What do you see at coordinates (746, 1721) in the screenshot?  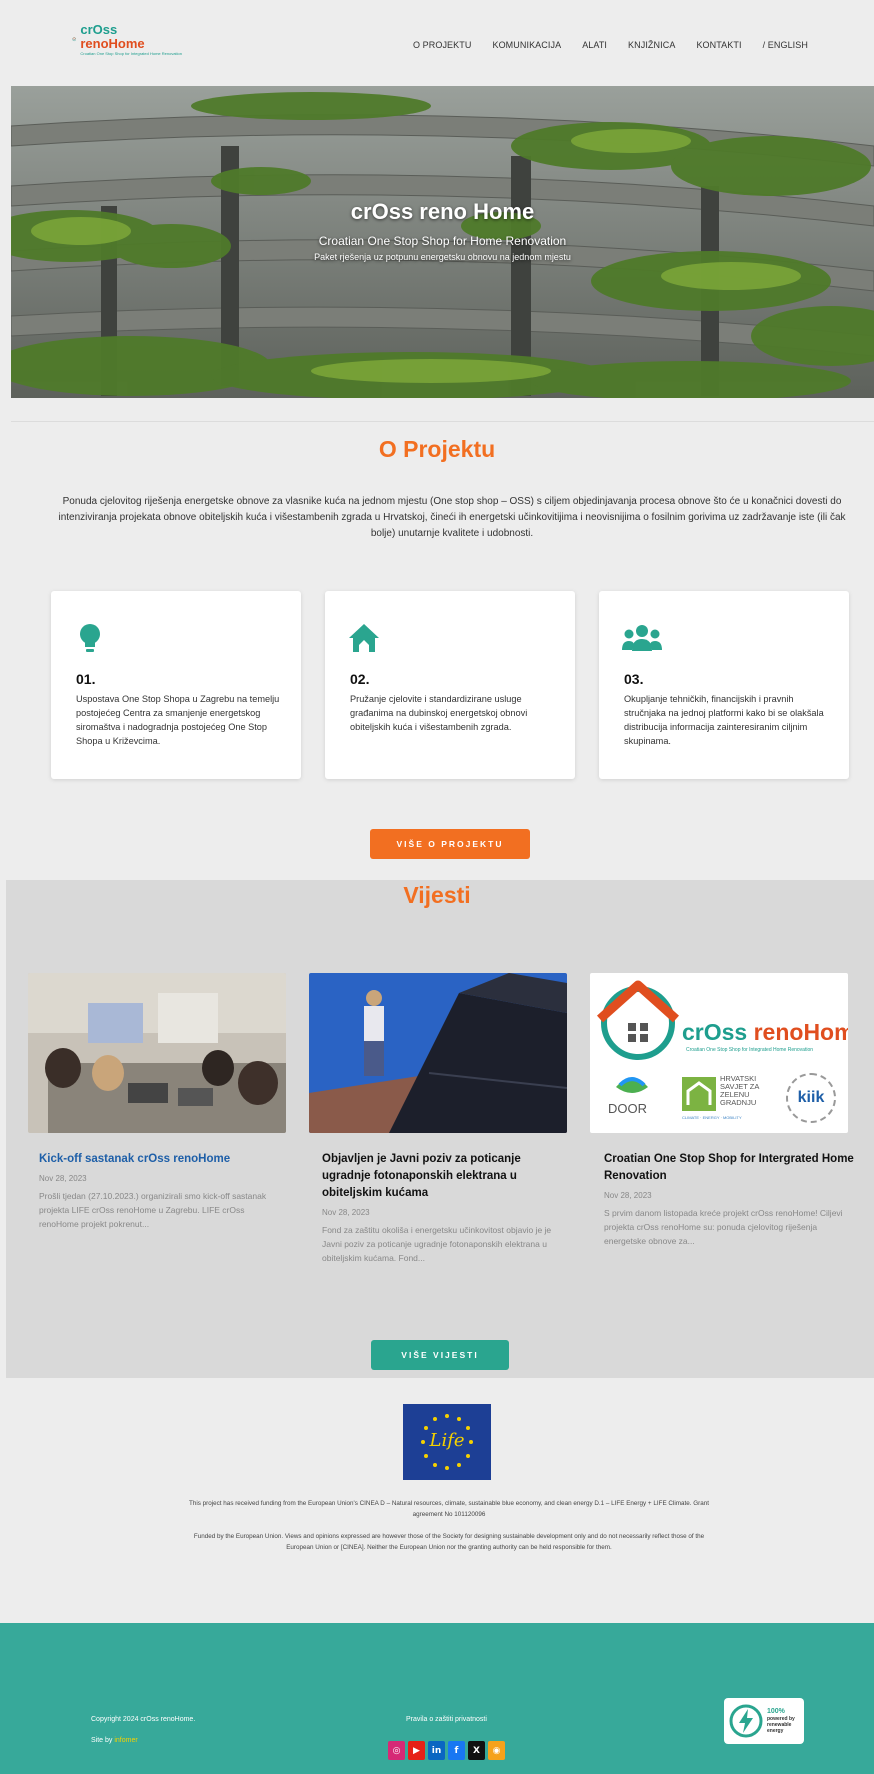 I see `lightning-bolt-icon` at bounding box center [746, 1721].